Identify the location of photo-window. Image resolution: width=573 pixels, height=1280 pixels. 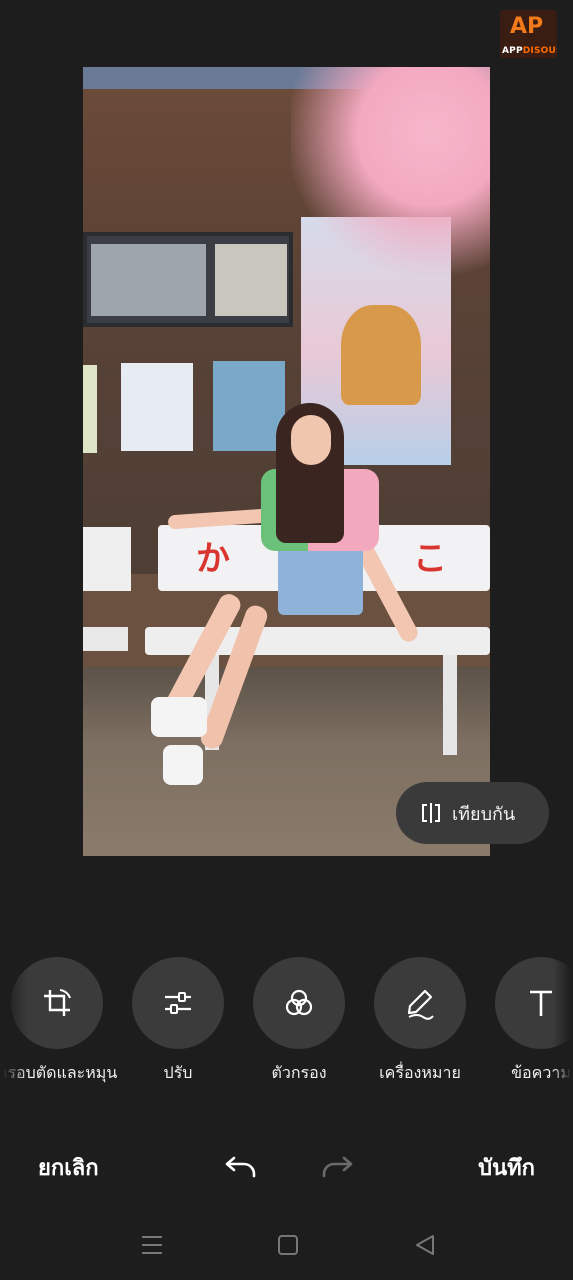
(188, 279).